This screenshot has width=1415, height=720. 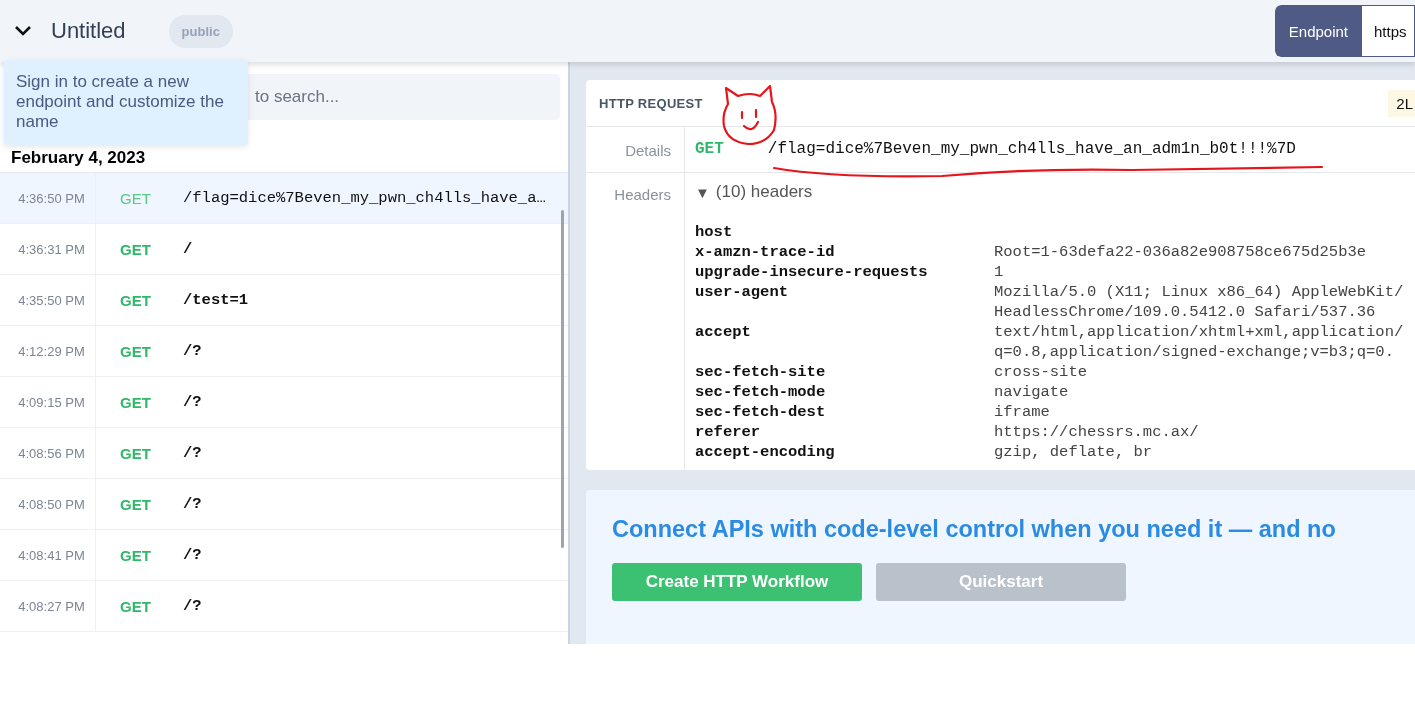 What do you see at coordinates (48, 402) in the screenshot?
I see `request-time: 4:09:15 PM` at bounding box center [48, 402].